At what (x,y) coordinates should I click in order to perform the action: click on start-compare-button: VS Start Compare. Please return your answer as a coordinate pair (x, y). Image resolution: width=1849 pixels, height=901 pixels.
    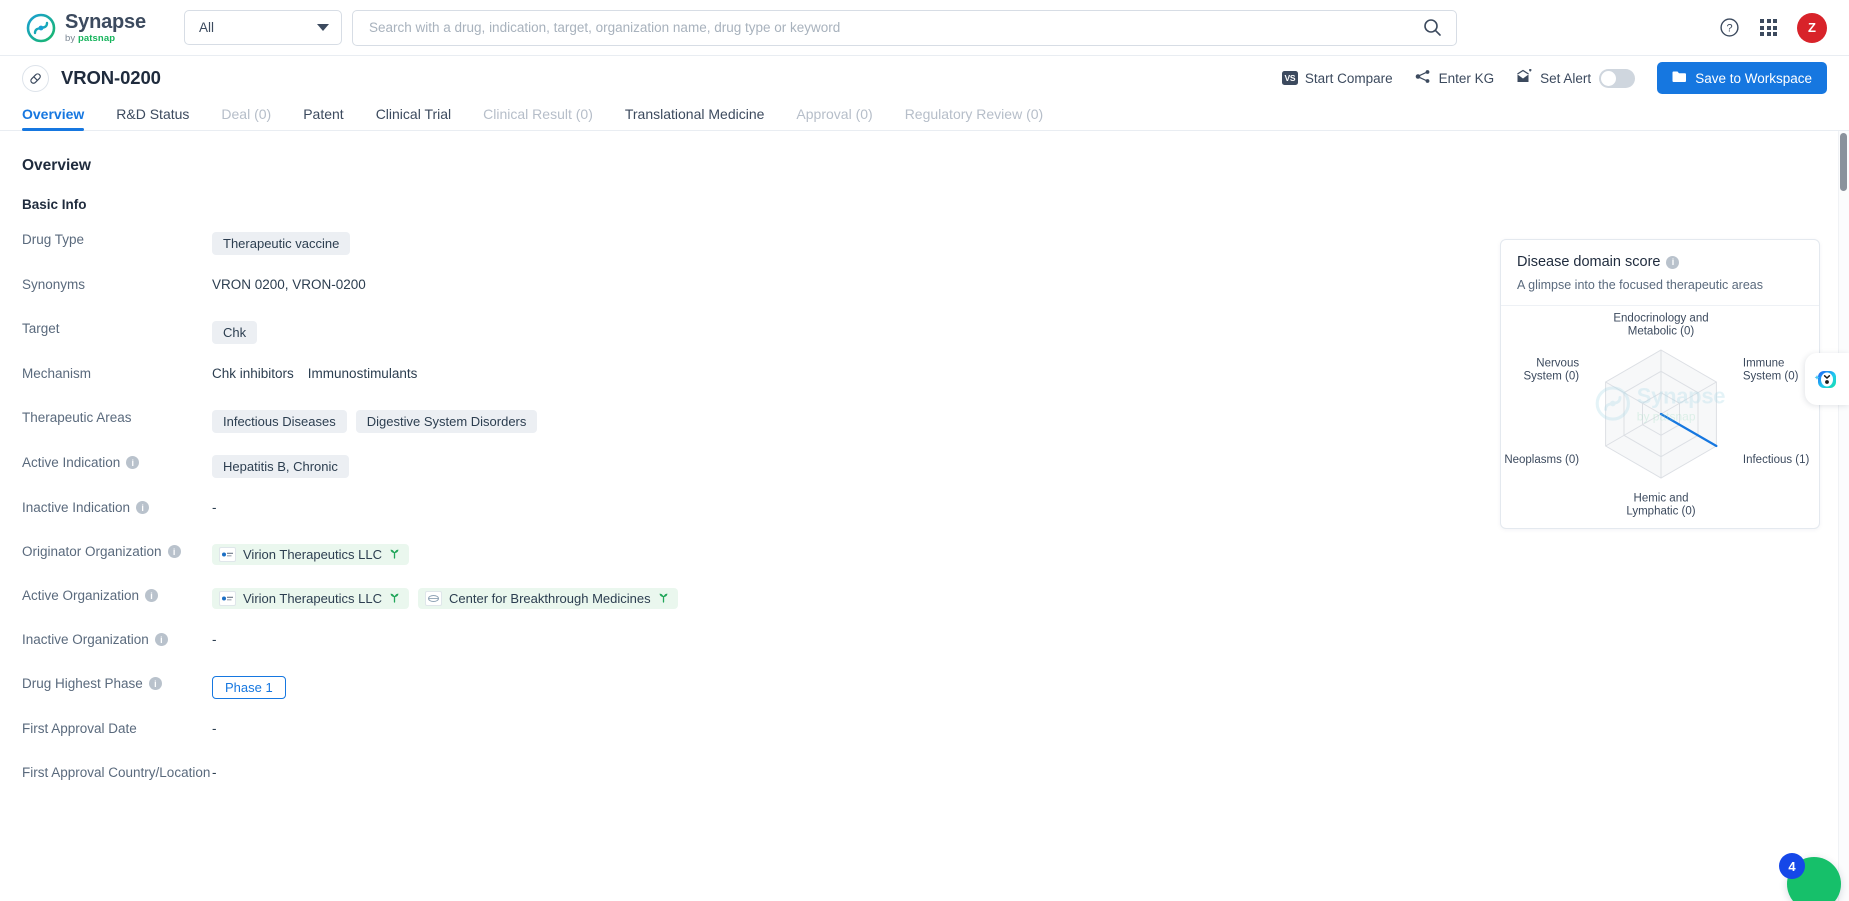
    Looking at the image, I should click on (1337, 78).